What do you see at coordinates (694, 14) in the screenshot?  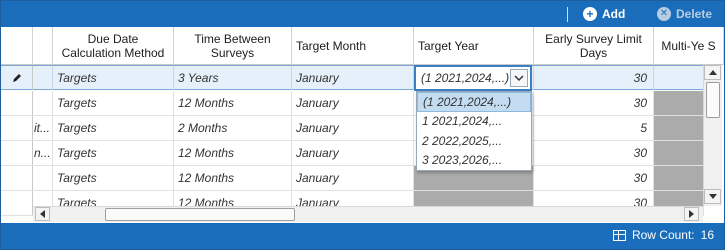 I see `delete-button-label: Delete` at bounding box center [694, 14].